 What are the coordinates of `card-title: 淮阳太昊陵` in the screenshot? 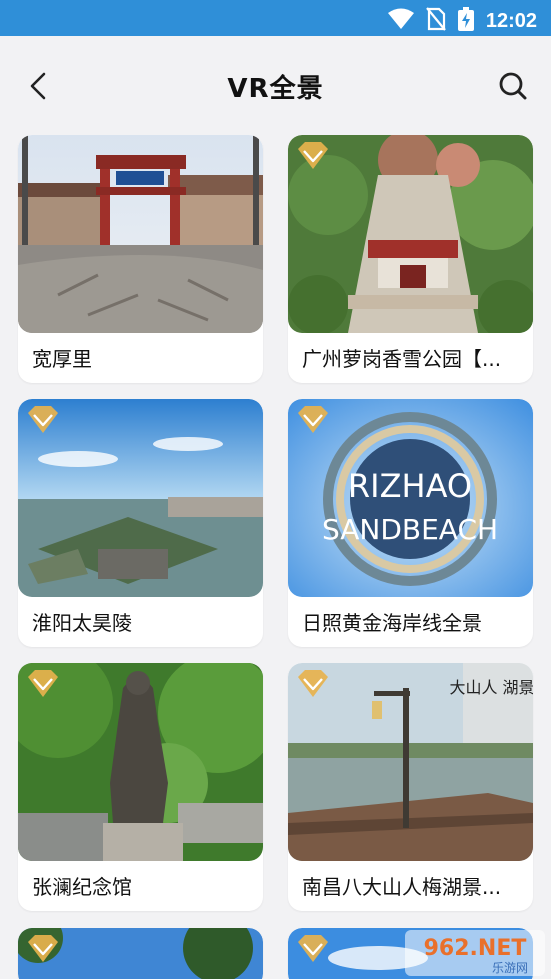 It's located at (82, 623).